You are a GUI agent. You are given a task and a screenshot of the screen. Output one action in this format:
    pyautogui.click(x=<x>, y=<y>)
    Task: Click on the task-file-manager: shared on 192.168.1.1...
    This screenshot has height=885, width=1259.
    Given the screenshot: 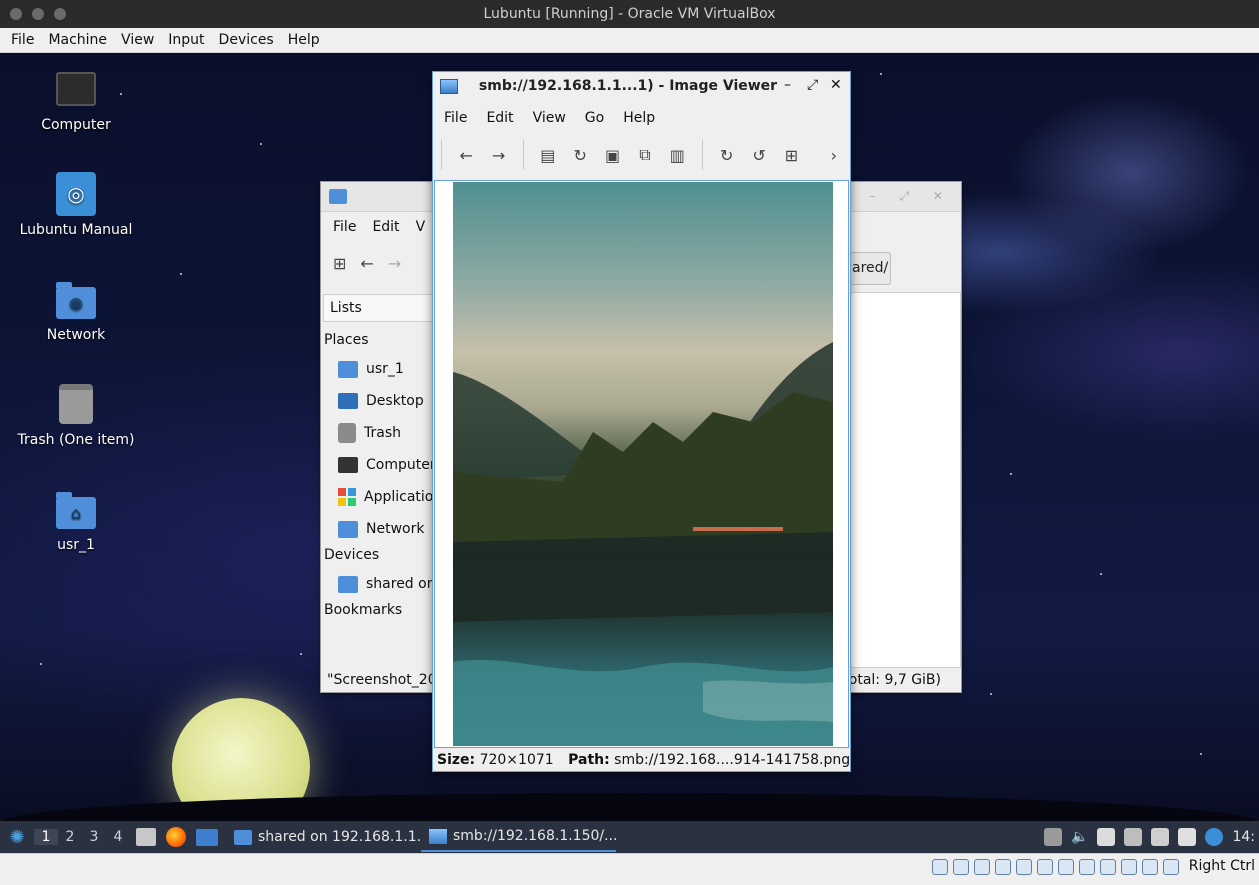 What is the action you would take?
    pyautogui.click(x=323, y=837)
    